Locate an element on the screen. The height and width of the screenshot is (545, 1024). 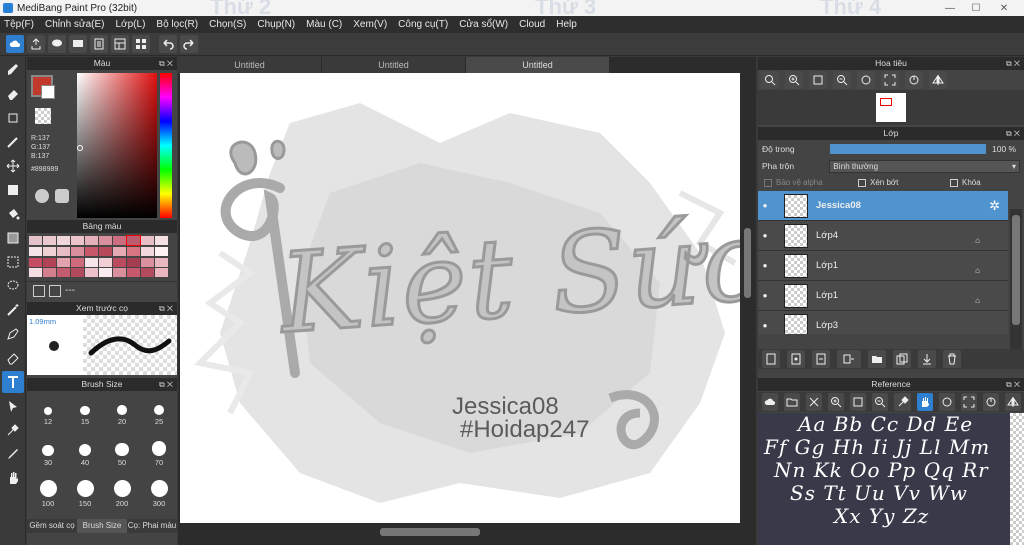
eraser-tool is located at coordinates (13, 94).